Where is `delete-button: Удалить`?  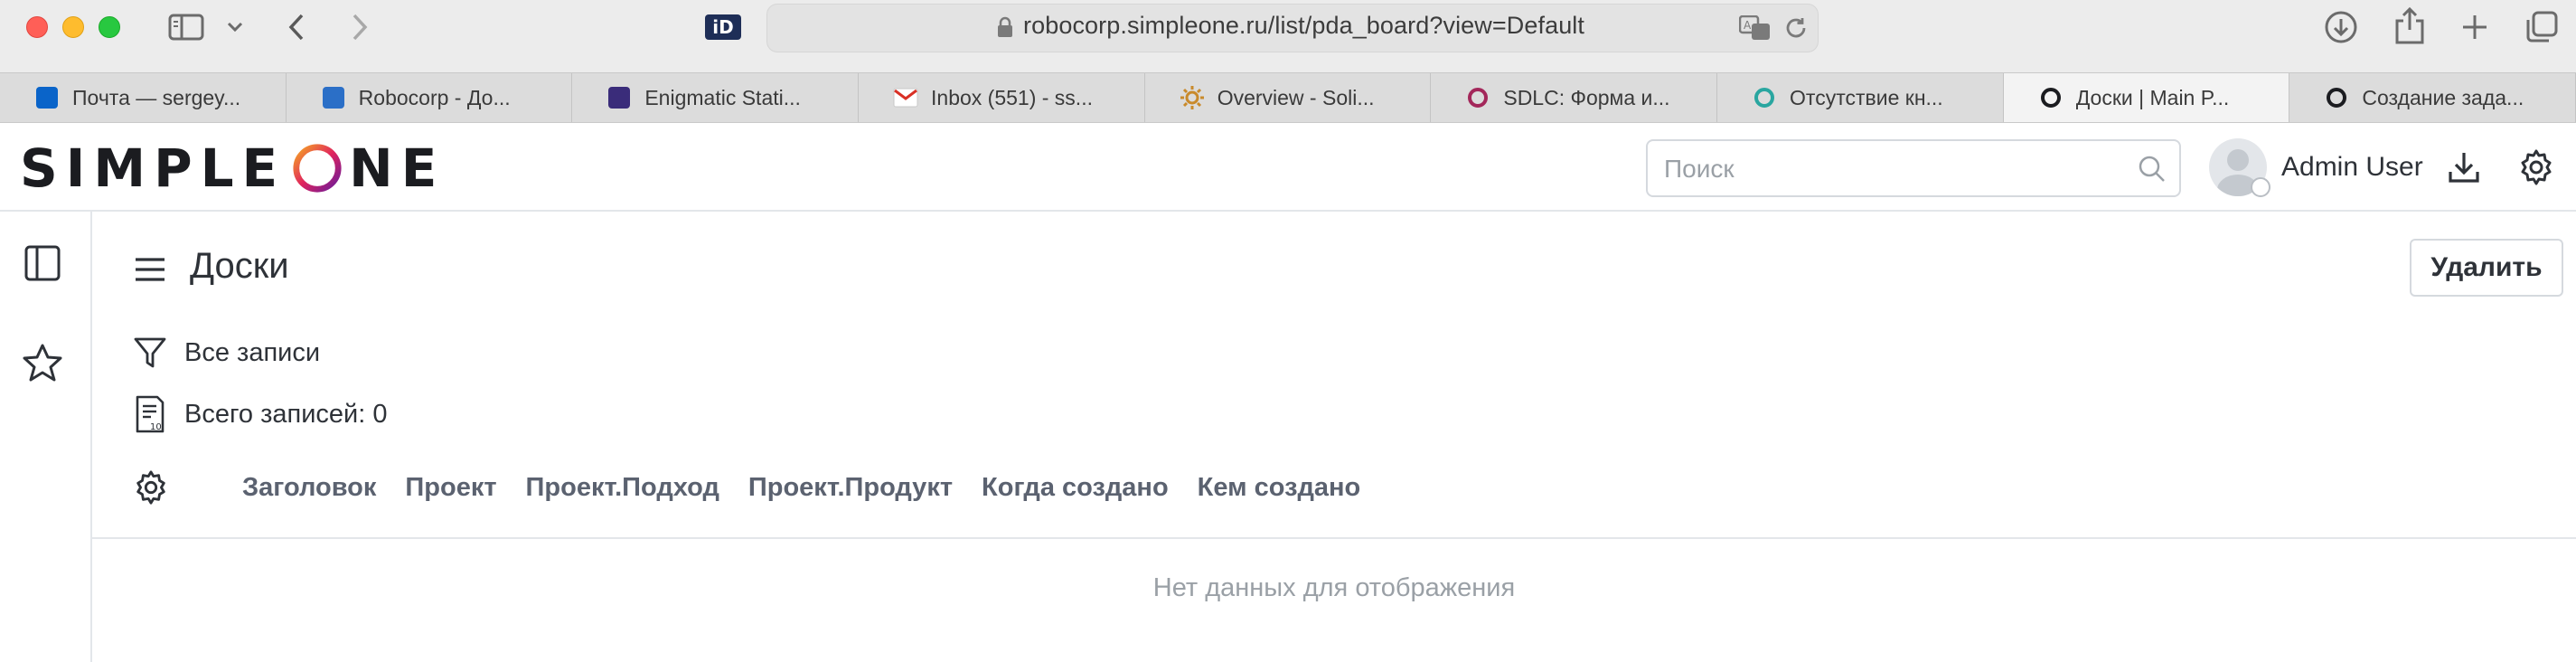
delete-button: Удалить is located at coordinates (2486, 268).